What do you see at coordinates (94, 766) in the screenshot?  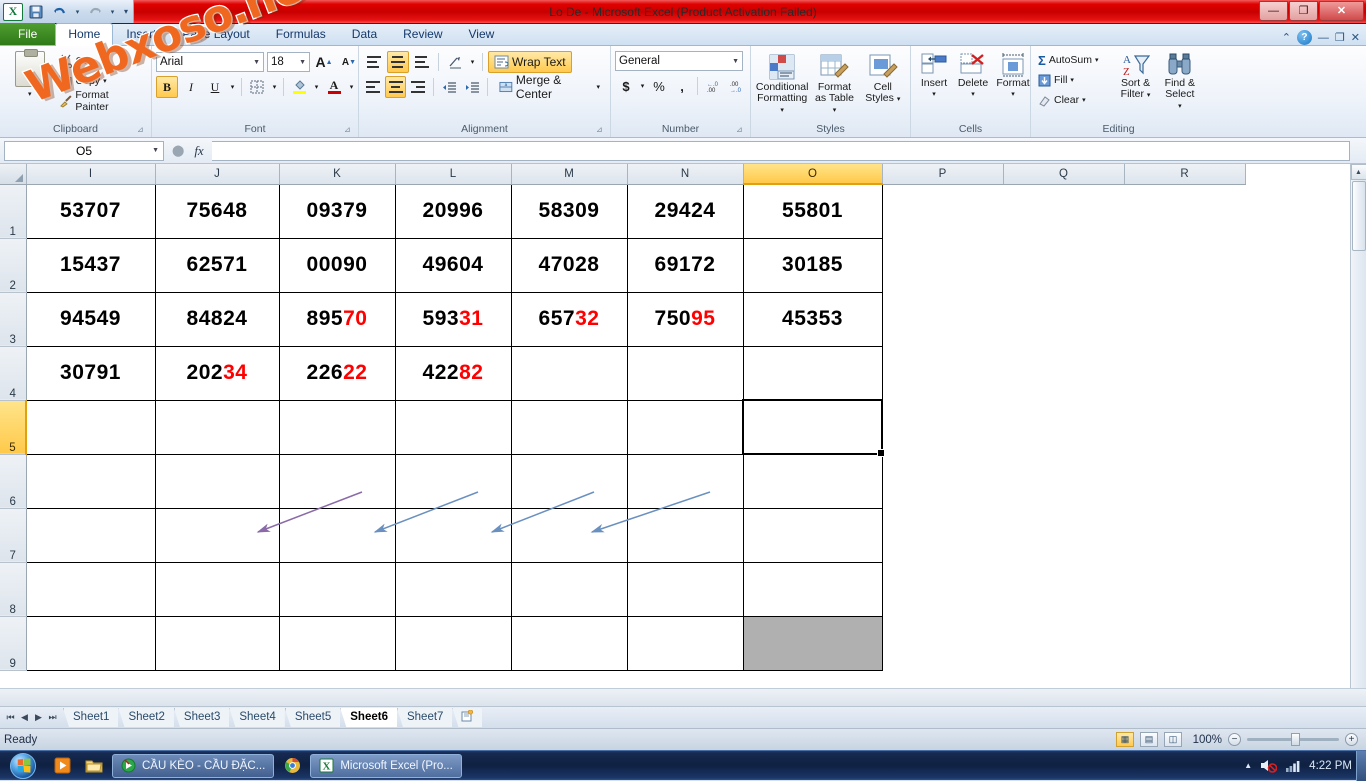 I see `explorer-icon` at bounding box center [94, 766].